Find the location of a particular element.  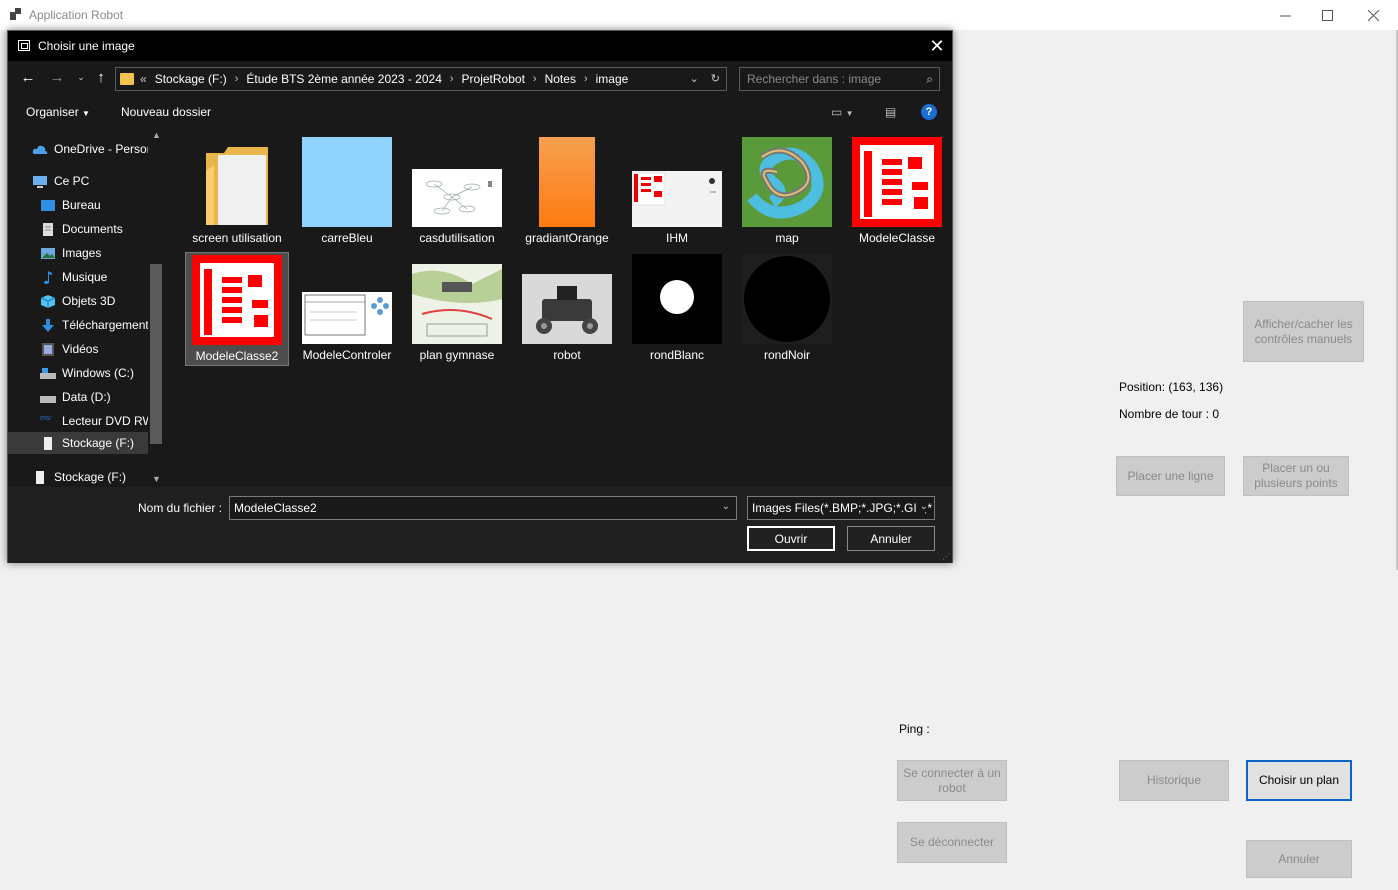

nav-item-onedrive: OneDrive - Person is located at coordinates (92, 149).